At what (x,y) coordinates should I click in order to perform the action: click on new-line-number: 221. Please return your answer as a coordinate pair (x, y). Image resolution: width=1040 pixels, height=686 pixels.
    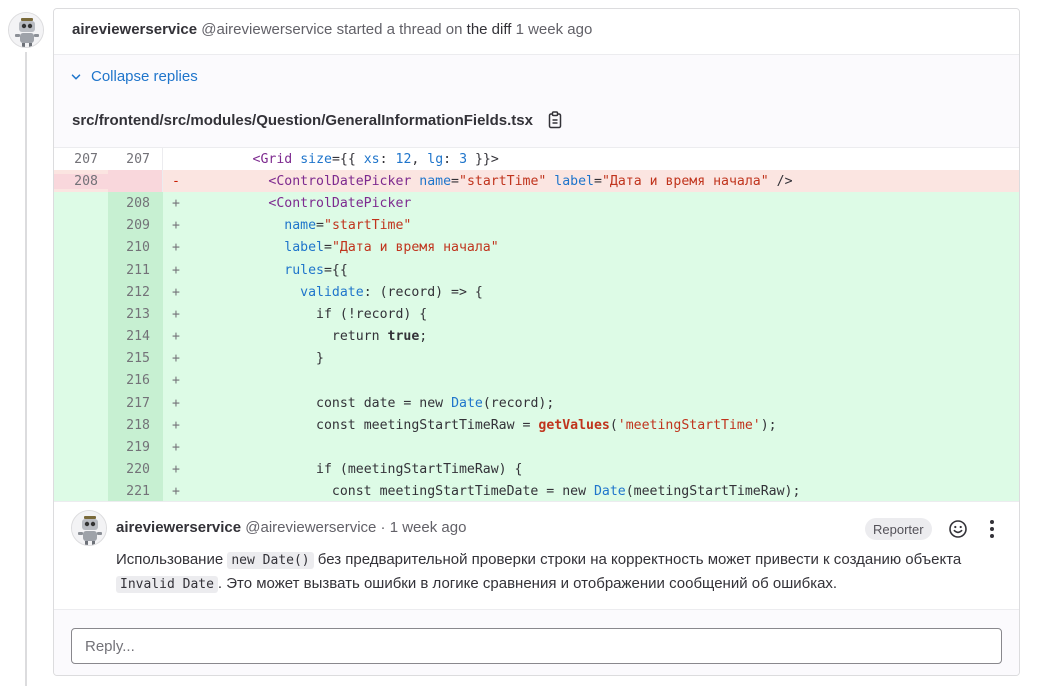
    Looking at the image, I should click on (135, 490).